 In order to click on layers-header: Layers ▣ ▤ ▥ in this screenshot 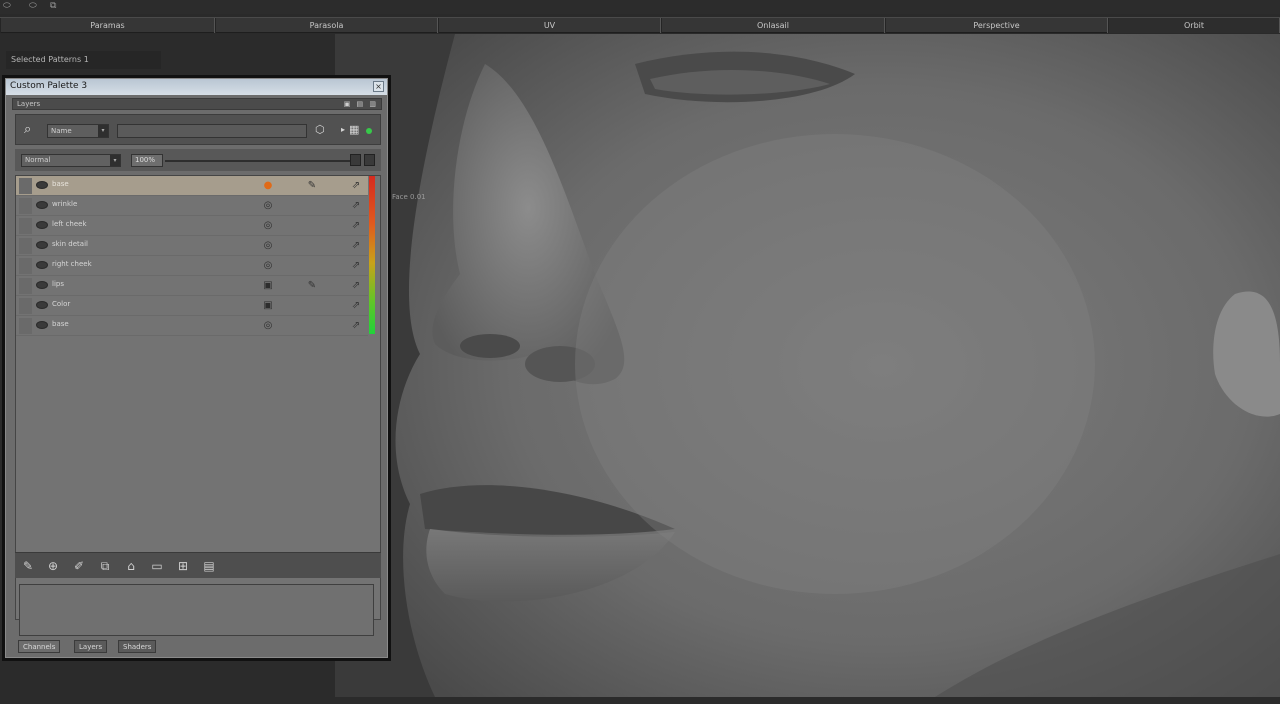, I will do `click(197, 104)`.